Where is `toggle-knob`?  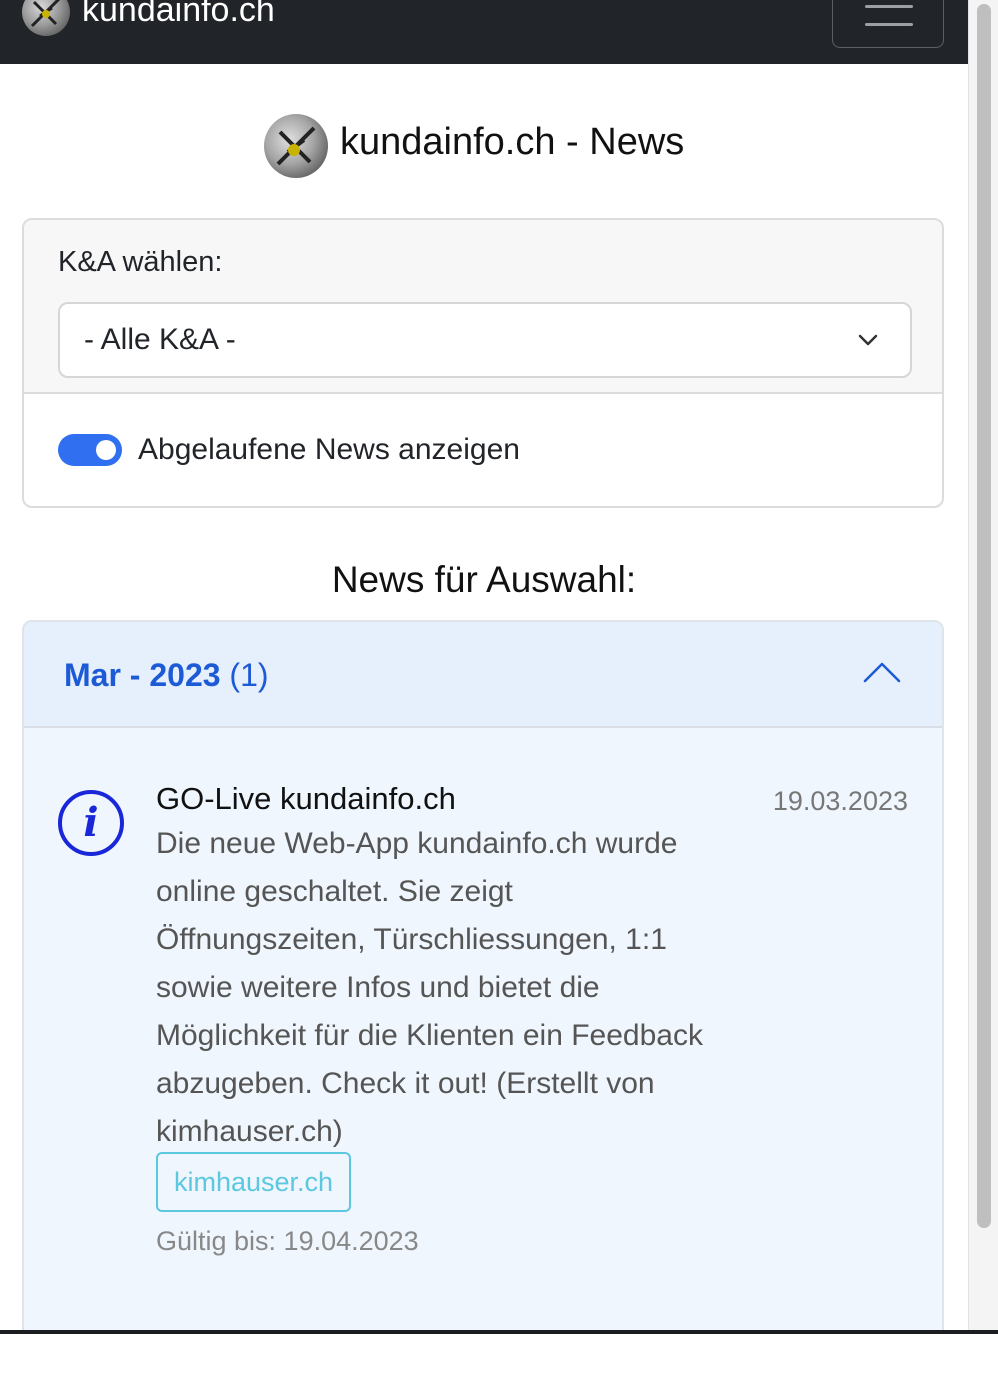 toggle-knob is located at coordinates (106, 450).